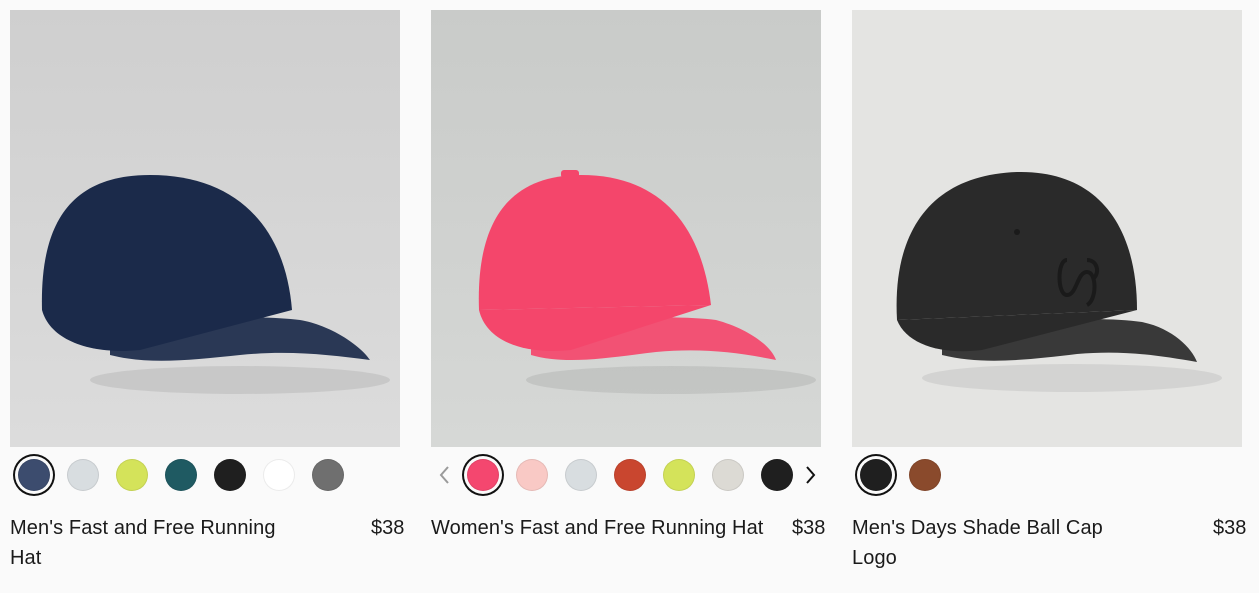  I want to click on chevron-right-icon, so click(811, 475).